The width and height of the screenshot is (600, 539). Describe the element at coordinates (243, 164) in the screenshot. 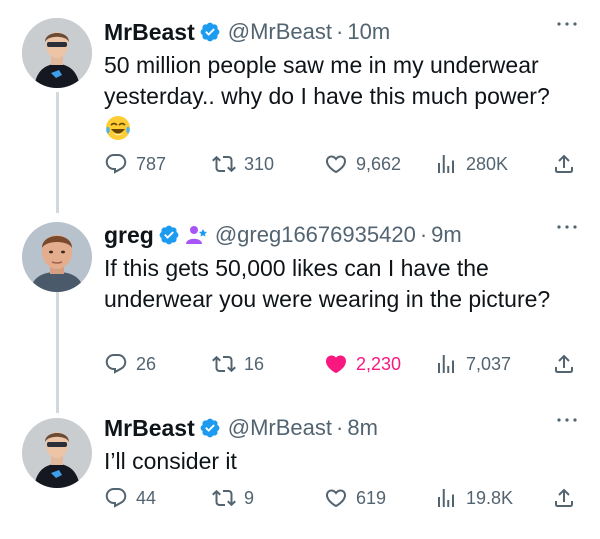

I see `retweet-button: 310` at that location.